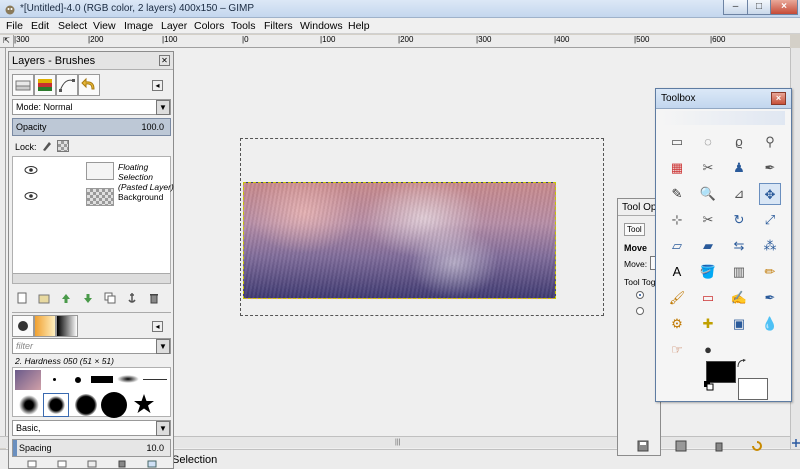 The height and width of the screenshot is (469, 800). Describe the element at coordinates (708, 350) in the screenshot. I see `tool-dodge-burn-icon: ●` at that location.